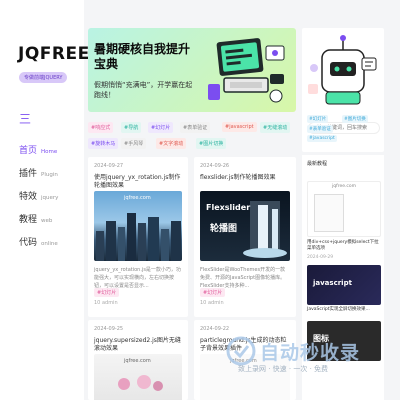 The width and height of the screenshot is (400, 400). What do you see at coordinates (28, 174) in the screenshot?
I see `nav-label: 插件` at bounding box center [28, 174].